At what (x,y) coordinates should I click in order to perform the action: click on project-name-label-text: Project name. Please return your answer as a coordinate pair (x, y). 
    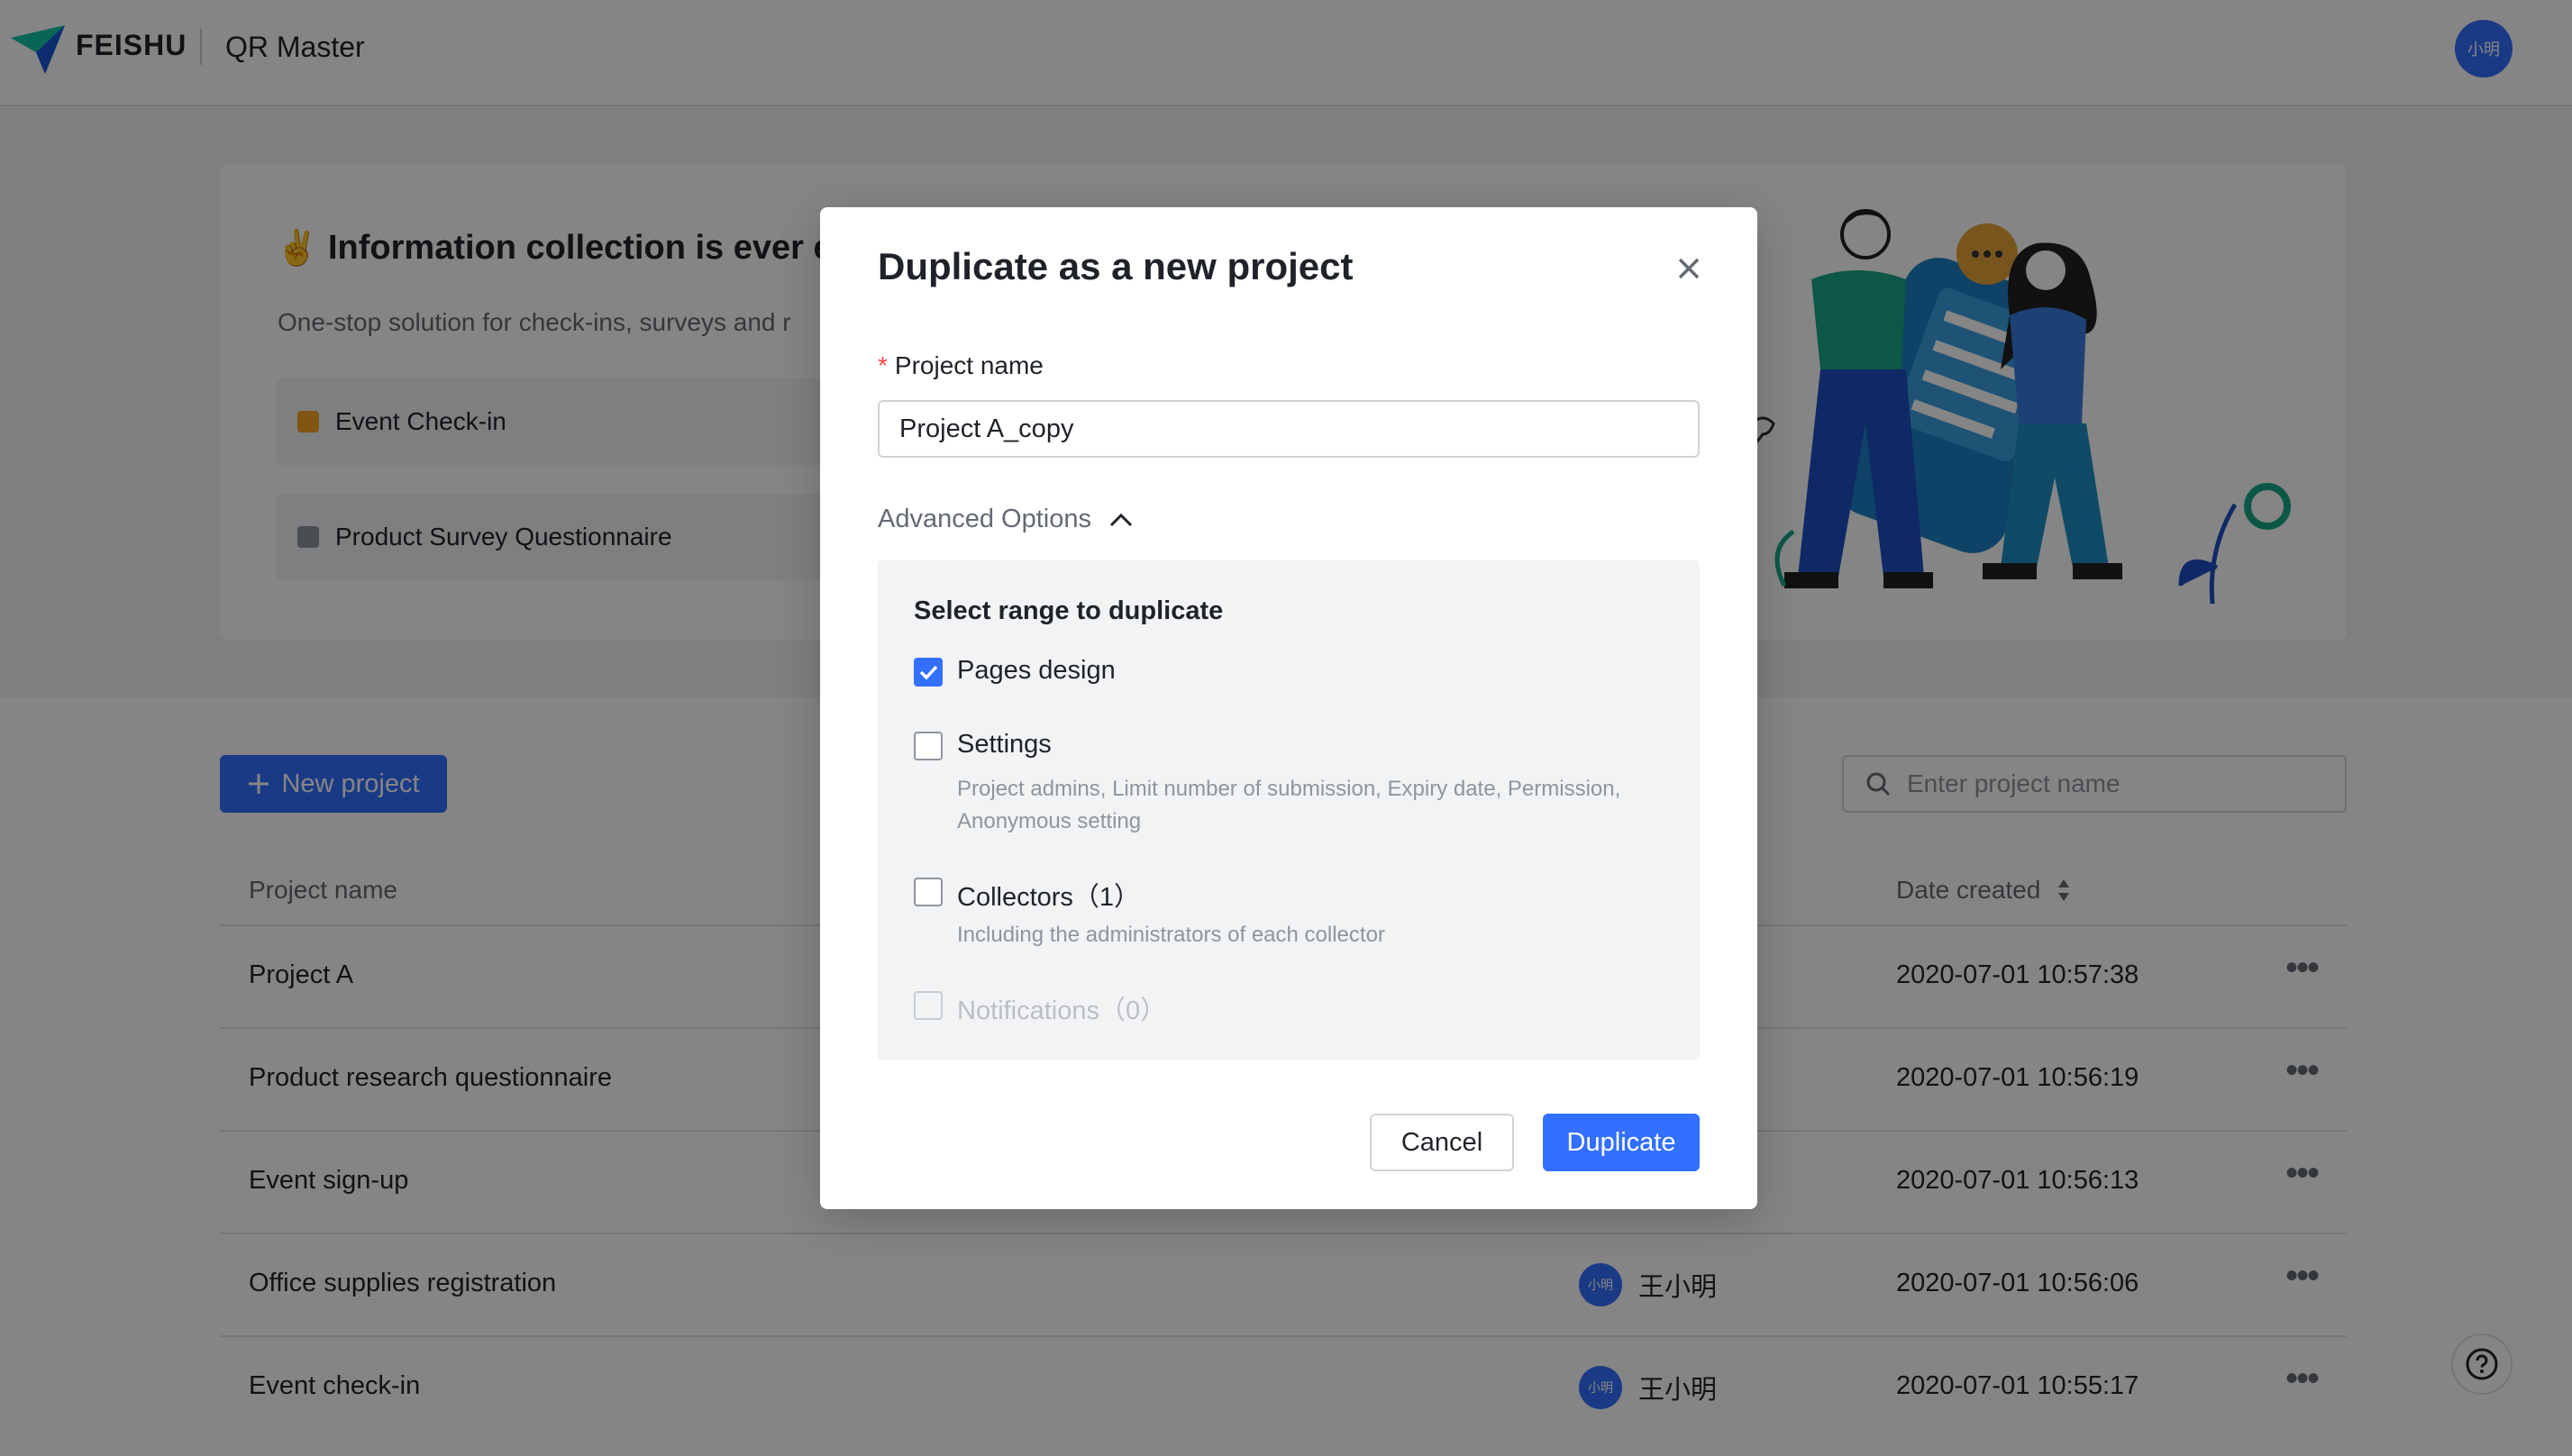
    Looking at the image, I should click on (969, 365).